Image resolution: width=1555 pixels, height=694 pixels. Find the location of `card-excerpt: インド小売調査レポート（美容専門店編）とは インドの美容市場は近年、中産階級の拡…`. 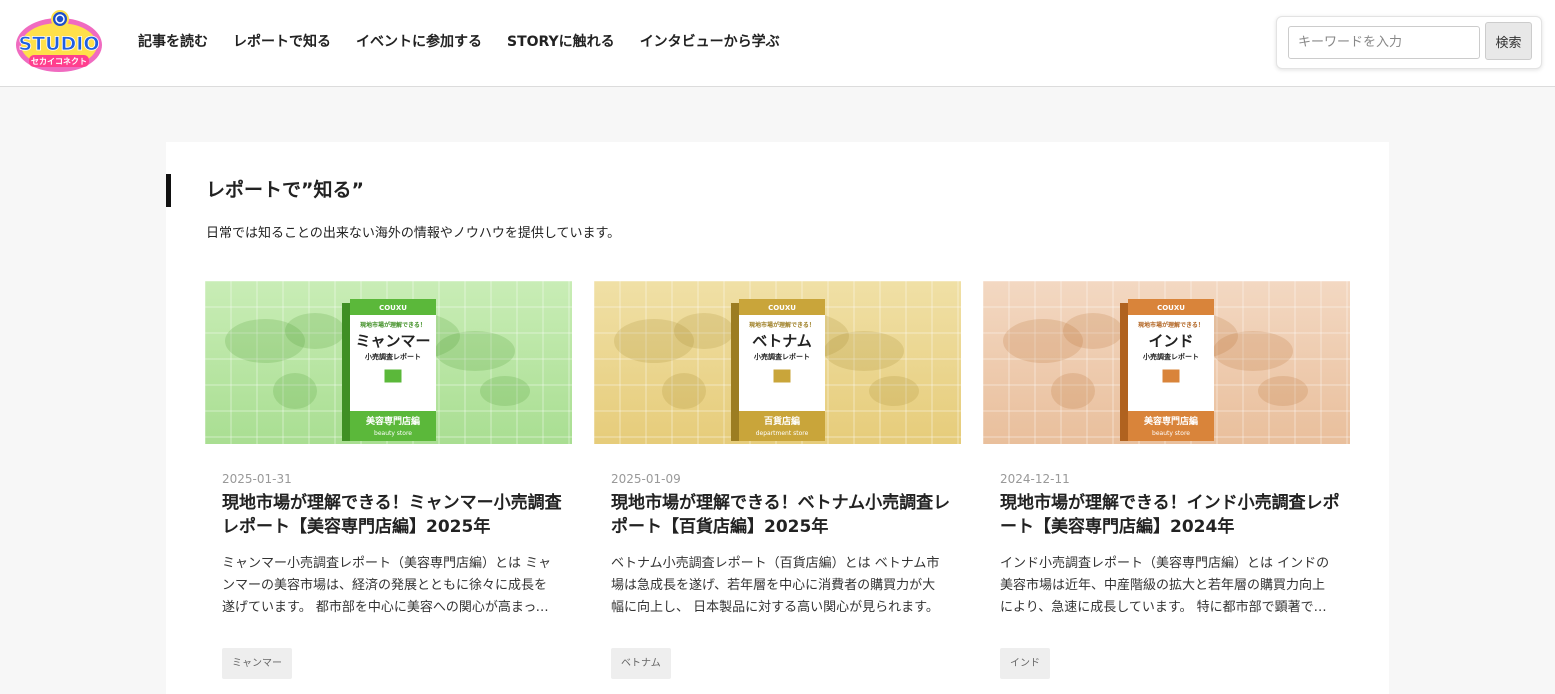

card-excerpt: インド小売調査レポート（美容専門店編）とは インドの美容市場は近年、中産階級の拡… is located at coordinates (1165, 585).